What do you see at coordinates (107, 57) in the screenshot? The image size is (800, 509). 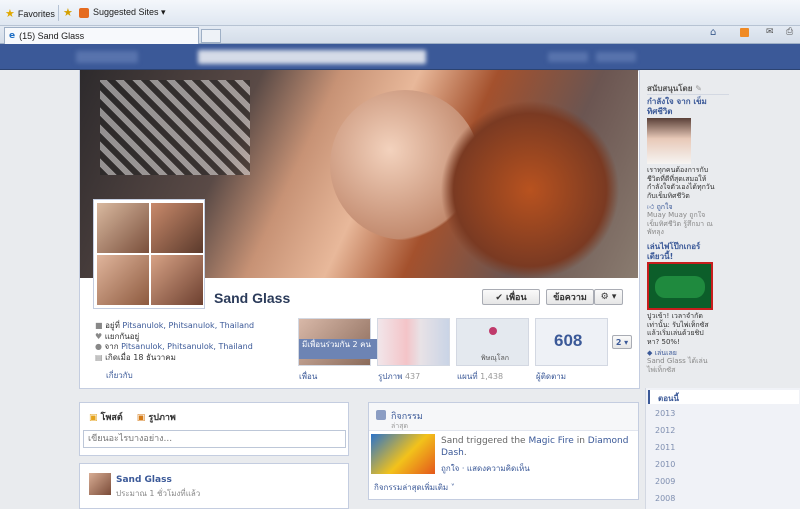 I see `facebook-logo` at bounding box center [107, 57].